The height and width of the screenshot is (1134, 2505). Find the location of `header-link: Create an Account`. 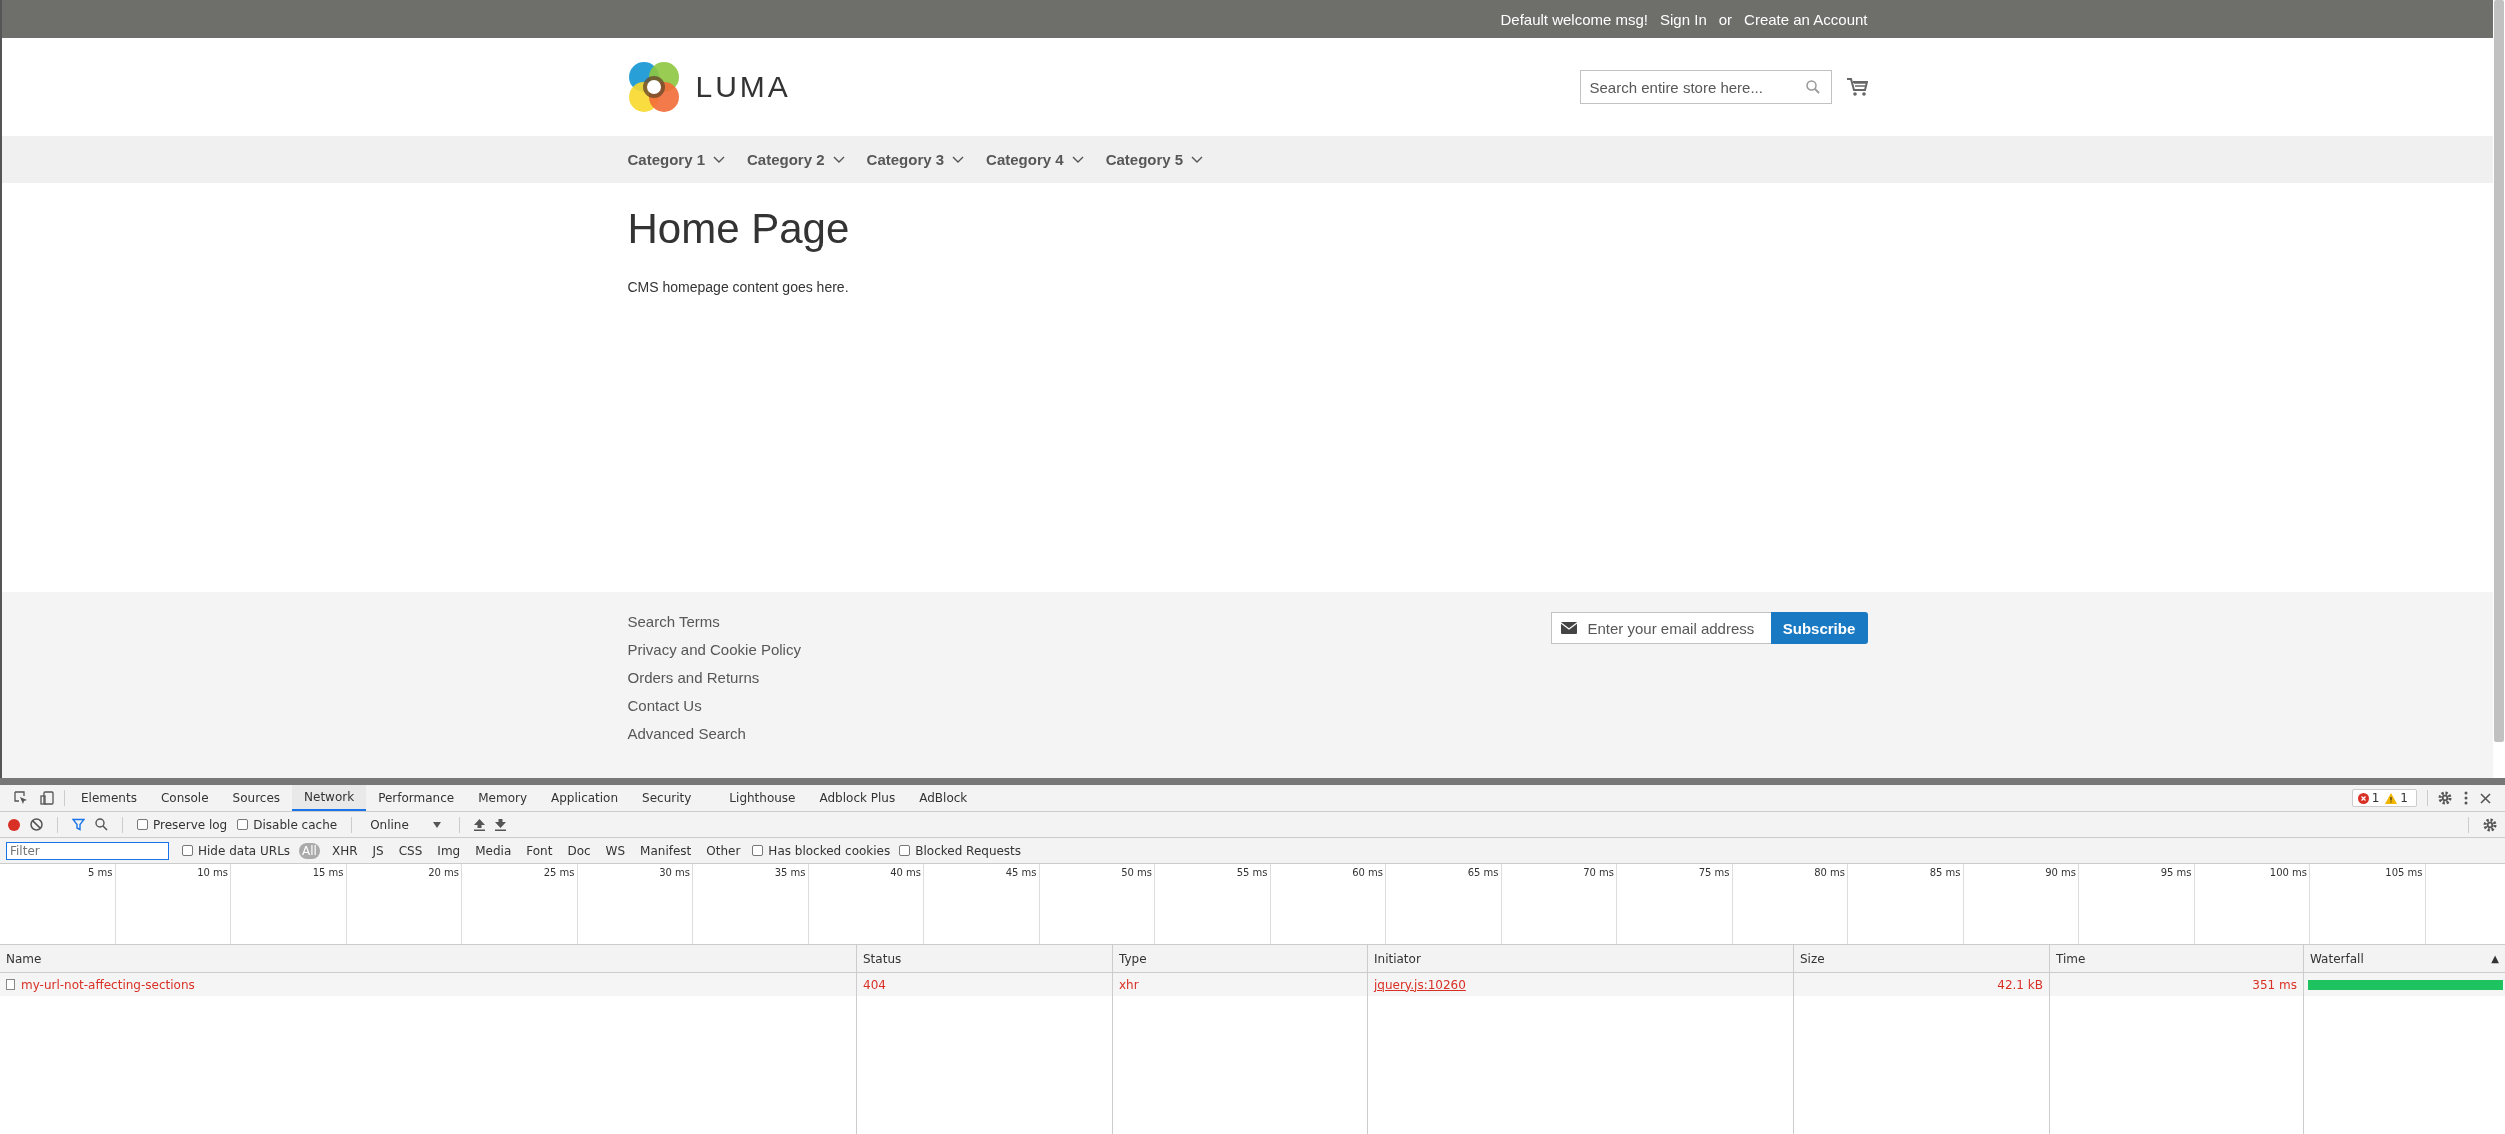

header-link: Create an Account is located at coordinates (1806, 19).